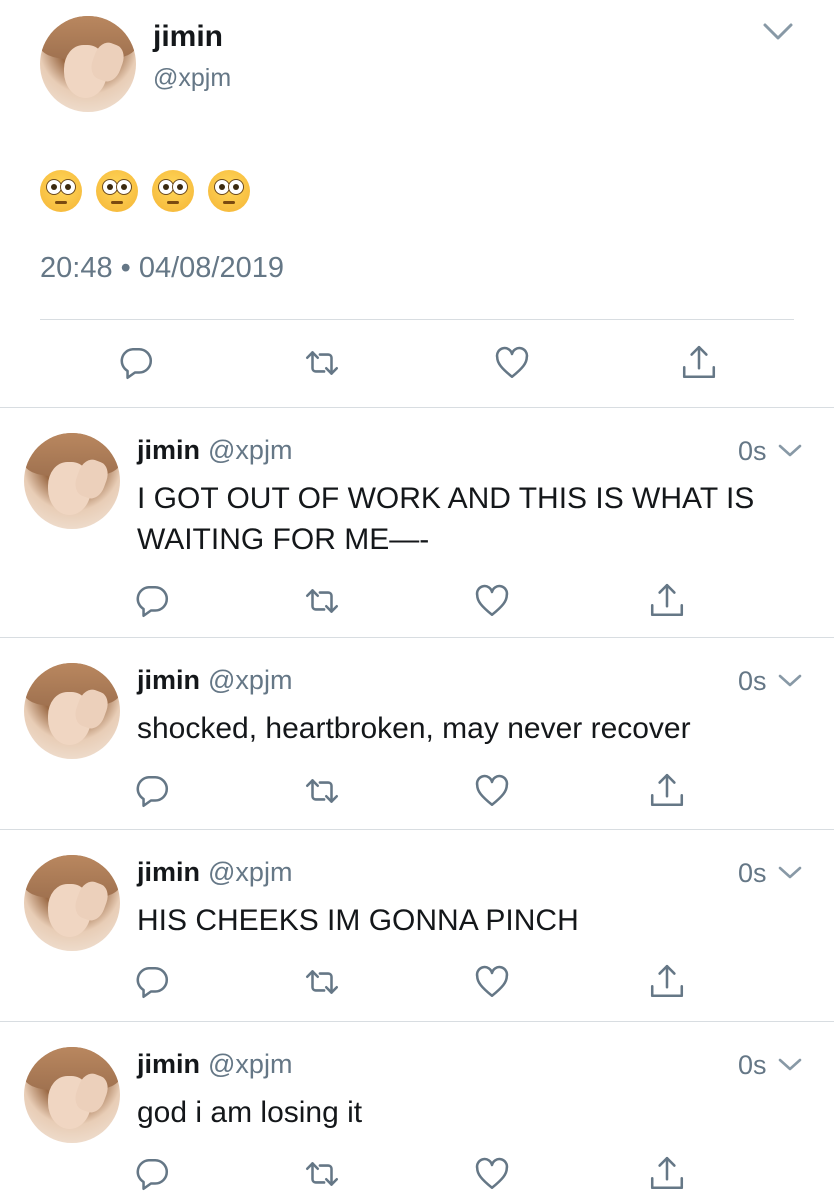 The width and height of the screenshot is (834, 1200). I want to click on tweet-text: HIS CHEEKS IM GONNA PINCH, so click(358, 920).